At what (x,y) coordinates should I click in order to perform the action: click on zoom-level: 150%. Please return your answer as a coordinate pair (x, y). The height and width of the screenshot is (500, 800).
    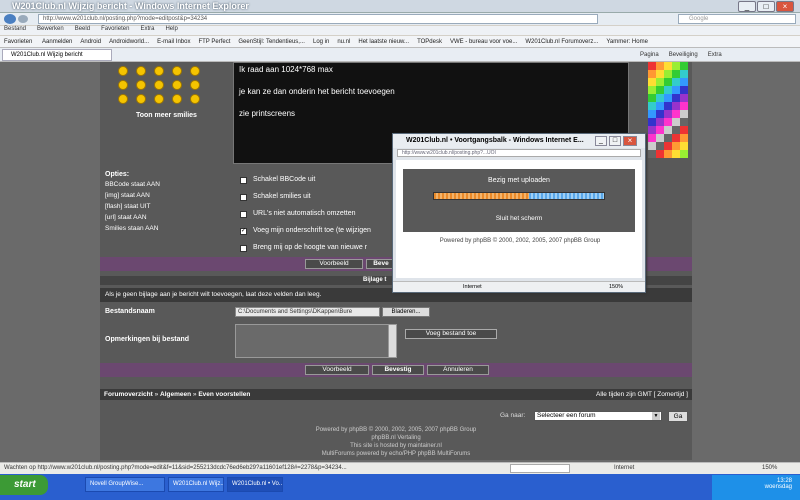
    Looking at the image, I should click on (769, 468).